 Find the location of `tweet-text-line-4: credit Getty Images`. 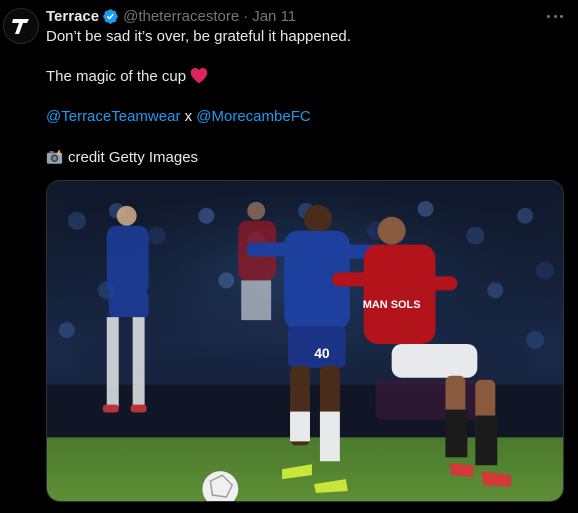

tweet-text-line-4: credit Getty Images is located at coordinates (122, 158).